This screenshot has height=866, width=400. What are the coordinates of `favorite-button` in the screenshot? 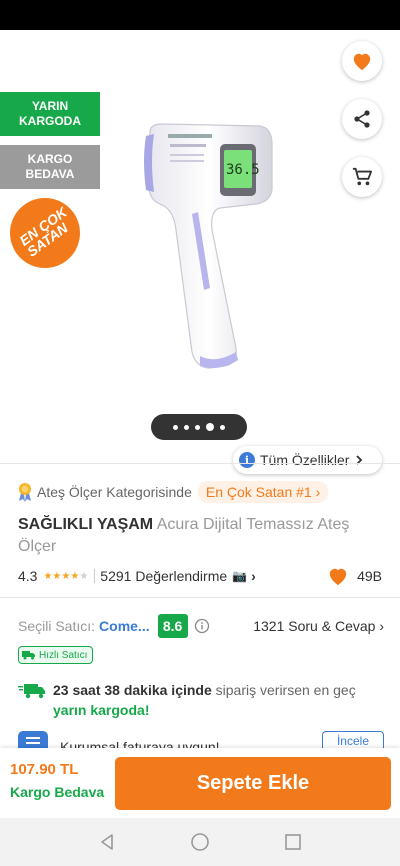 It's located at (362, 61).